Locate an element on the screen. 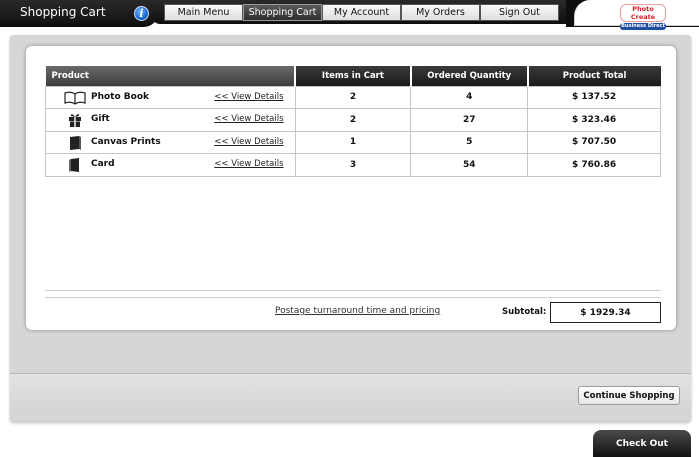 The height and width of the screenshot is (457, 699). info-icon: i is located at coordinates (141, 13).